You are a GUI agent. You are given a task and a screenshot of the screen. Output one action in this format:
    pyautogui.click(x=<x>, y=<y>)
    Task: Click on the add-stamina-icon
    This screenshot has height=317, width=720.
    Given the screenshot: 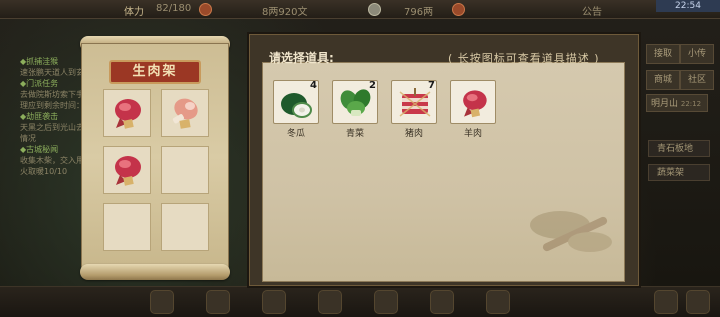 What is the action you would take?
    pyautogui.click(x=205, y=9)
    